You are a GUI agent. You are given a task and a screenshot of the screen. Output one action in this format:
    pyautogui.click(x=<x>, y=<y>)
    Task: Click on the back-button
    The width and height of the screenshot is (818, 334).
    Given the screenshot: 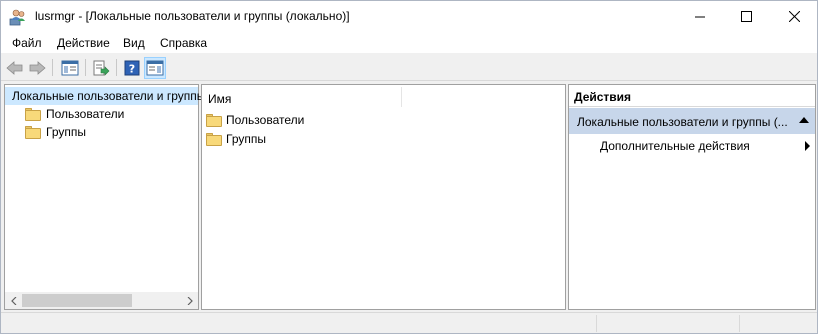 What is the action you would take?
    pyautogui.click(x=15, y=68)
    